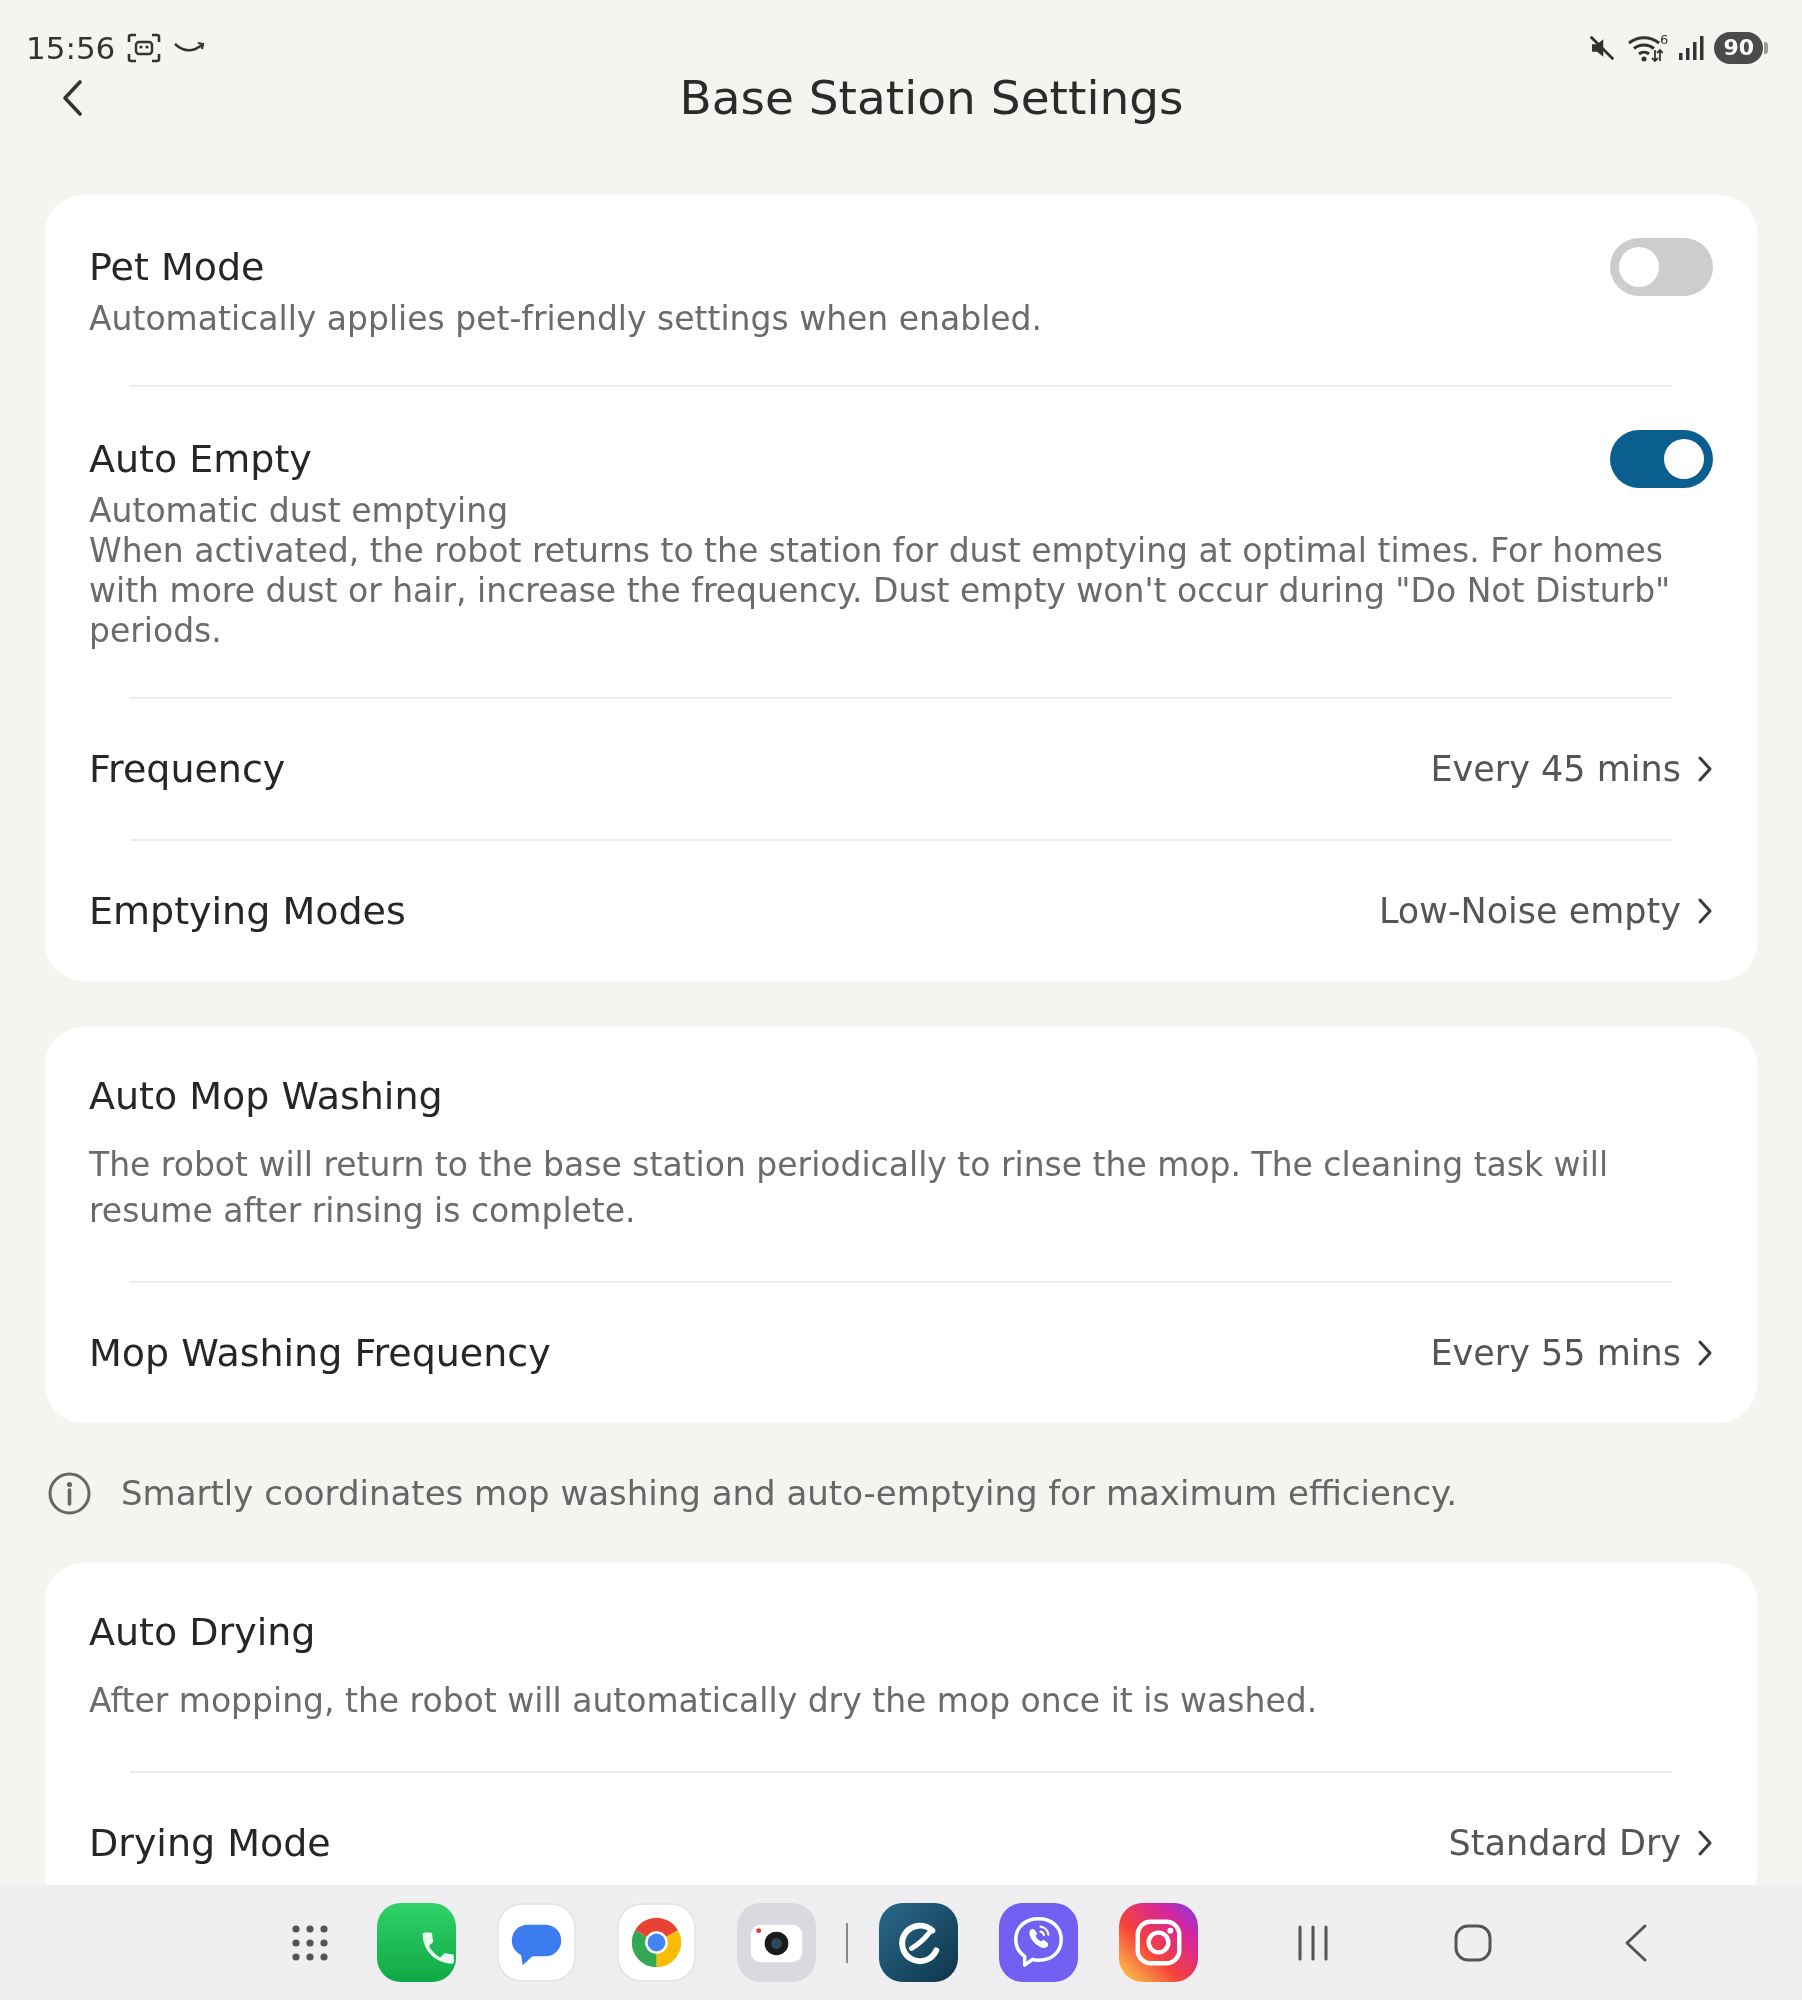  What do you see at coordinates (1555, 769) in the screenshot?
I see `setting-value: Every 45 mins` at bounding box center [1555, 769].